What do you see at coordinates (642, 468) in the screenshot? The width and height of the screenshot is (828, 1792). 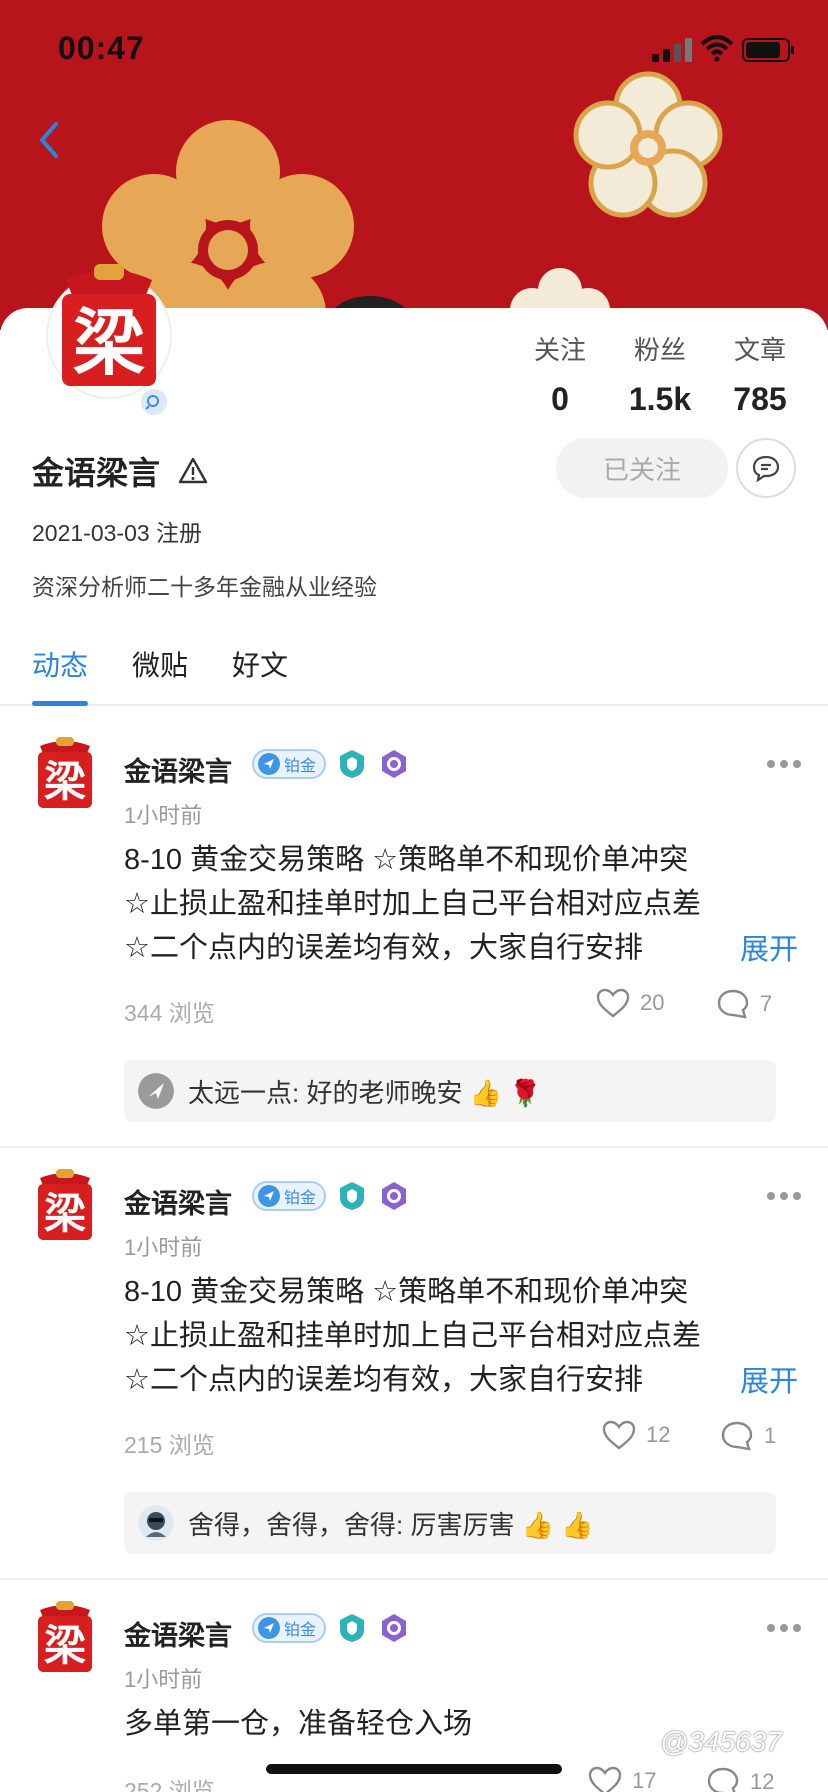 I see `followed-button: 已关注` at bounding box center [642, 468].